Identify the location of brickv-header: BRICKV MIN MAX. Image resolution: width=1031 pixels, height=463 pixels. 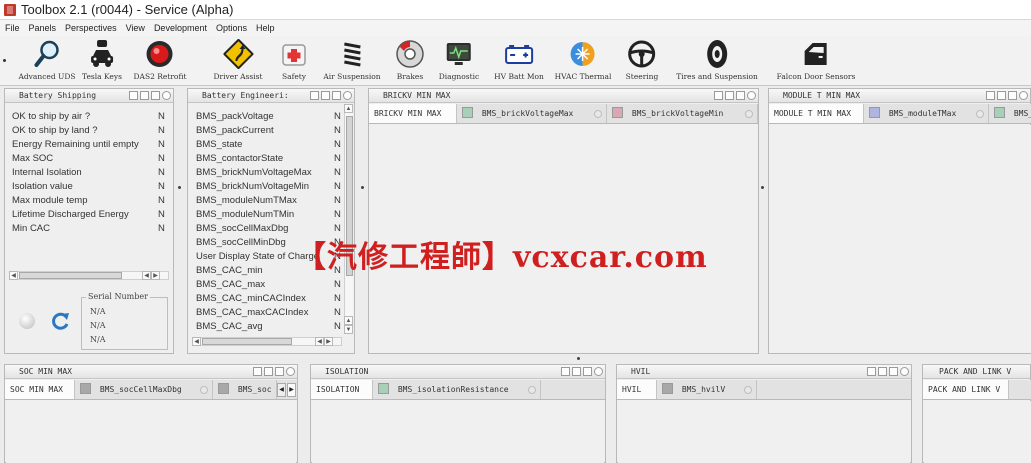
(563, 96).